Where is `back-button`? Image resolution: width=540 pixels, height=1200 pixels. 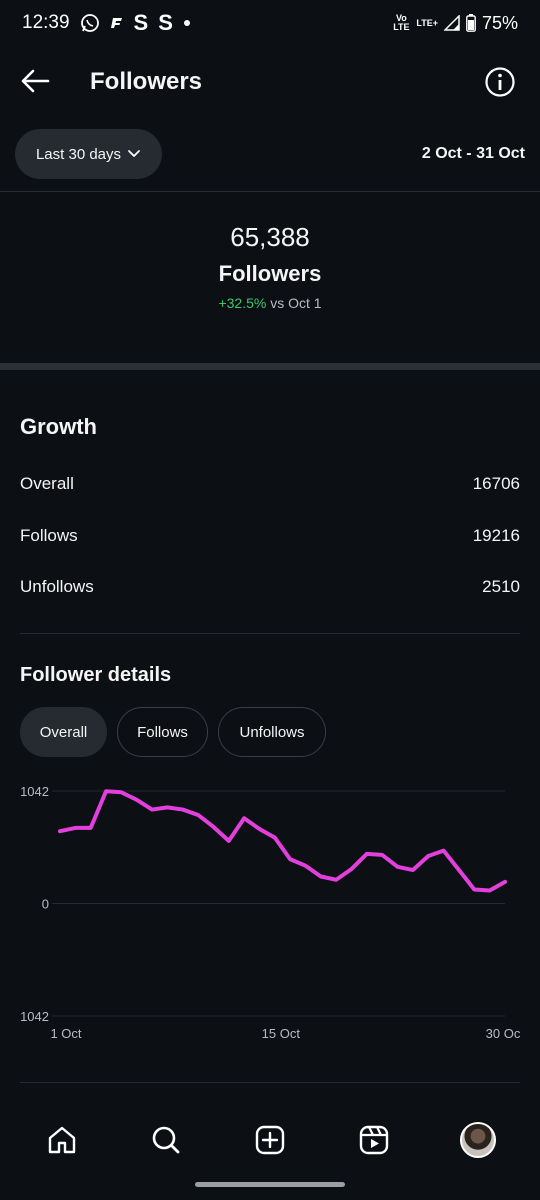 back-button is located at coordinates (35, 81).